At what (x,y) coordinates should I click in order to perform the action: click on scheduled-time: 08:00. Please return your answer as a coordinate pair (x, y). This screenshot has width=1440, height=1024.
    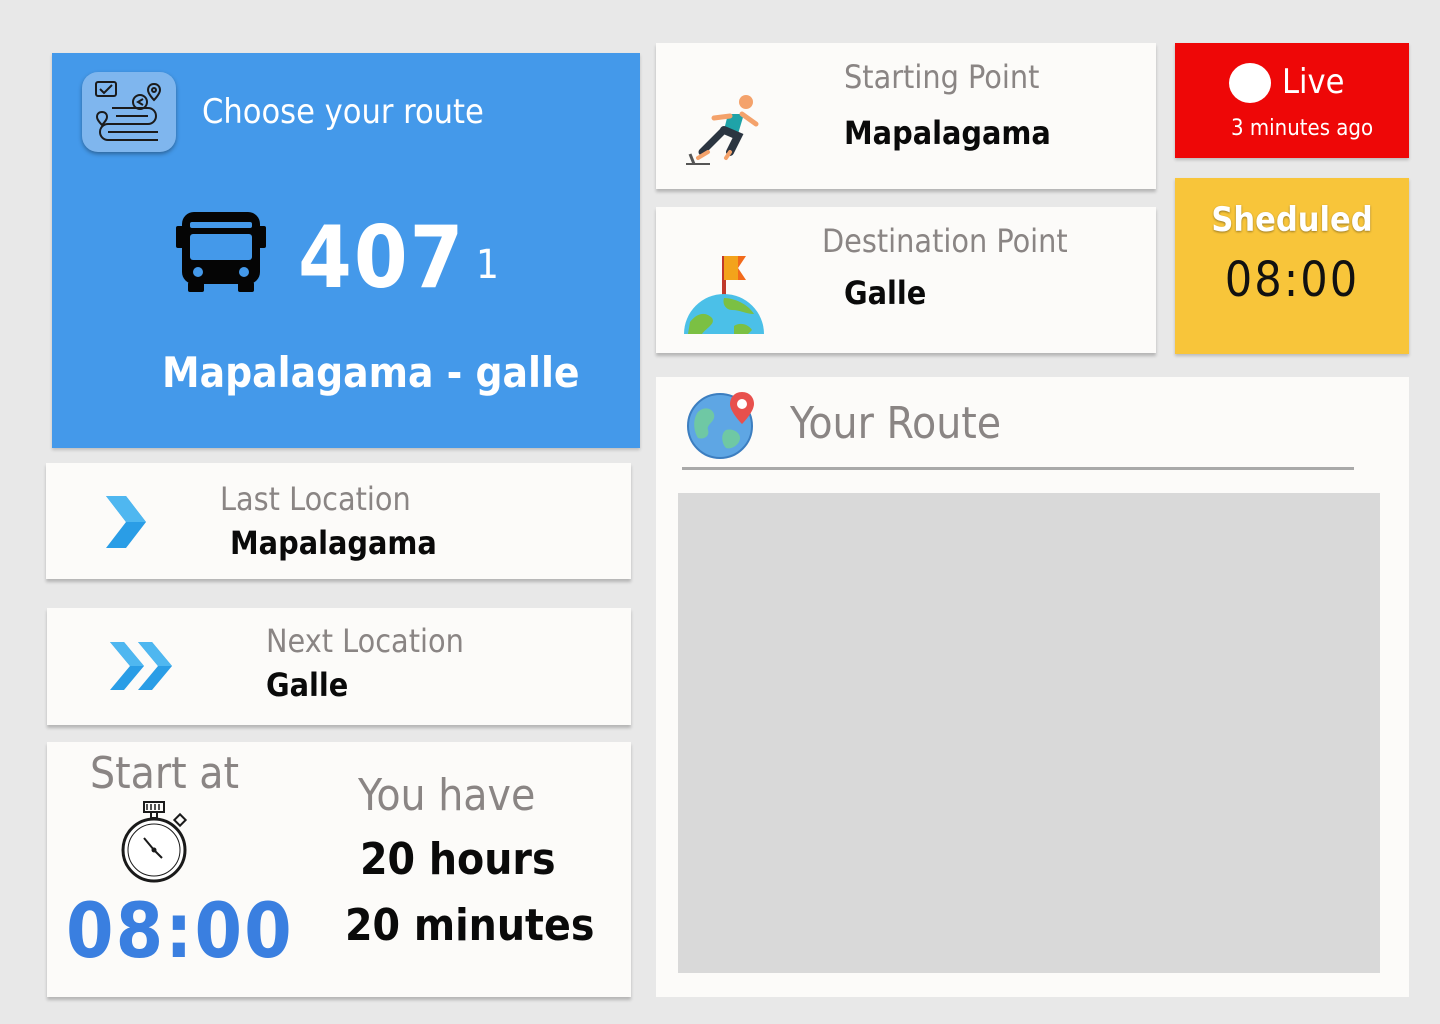
    Looking at the image, I should click on (1292, 280).